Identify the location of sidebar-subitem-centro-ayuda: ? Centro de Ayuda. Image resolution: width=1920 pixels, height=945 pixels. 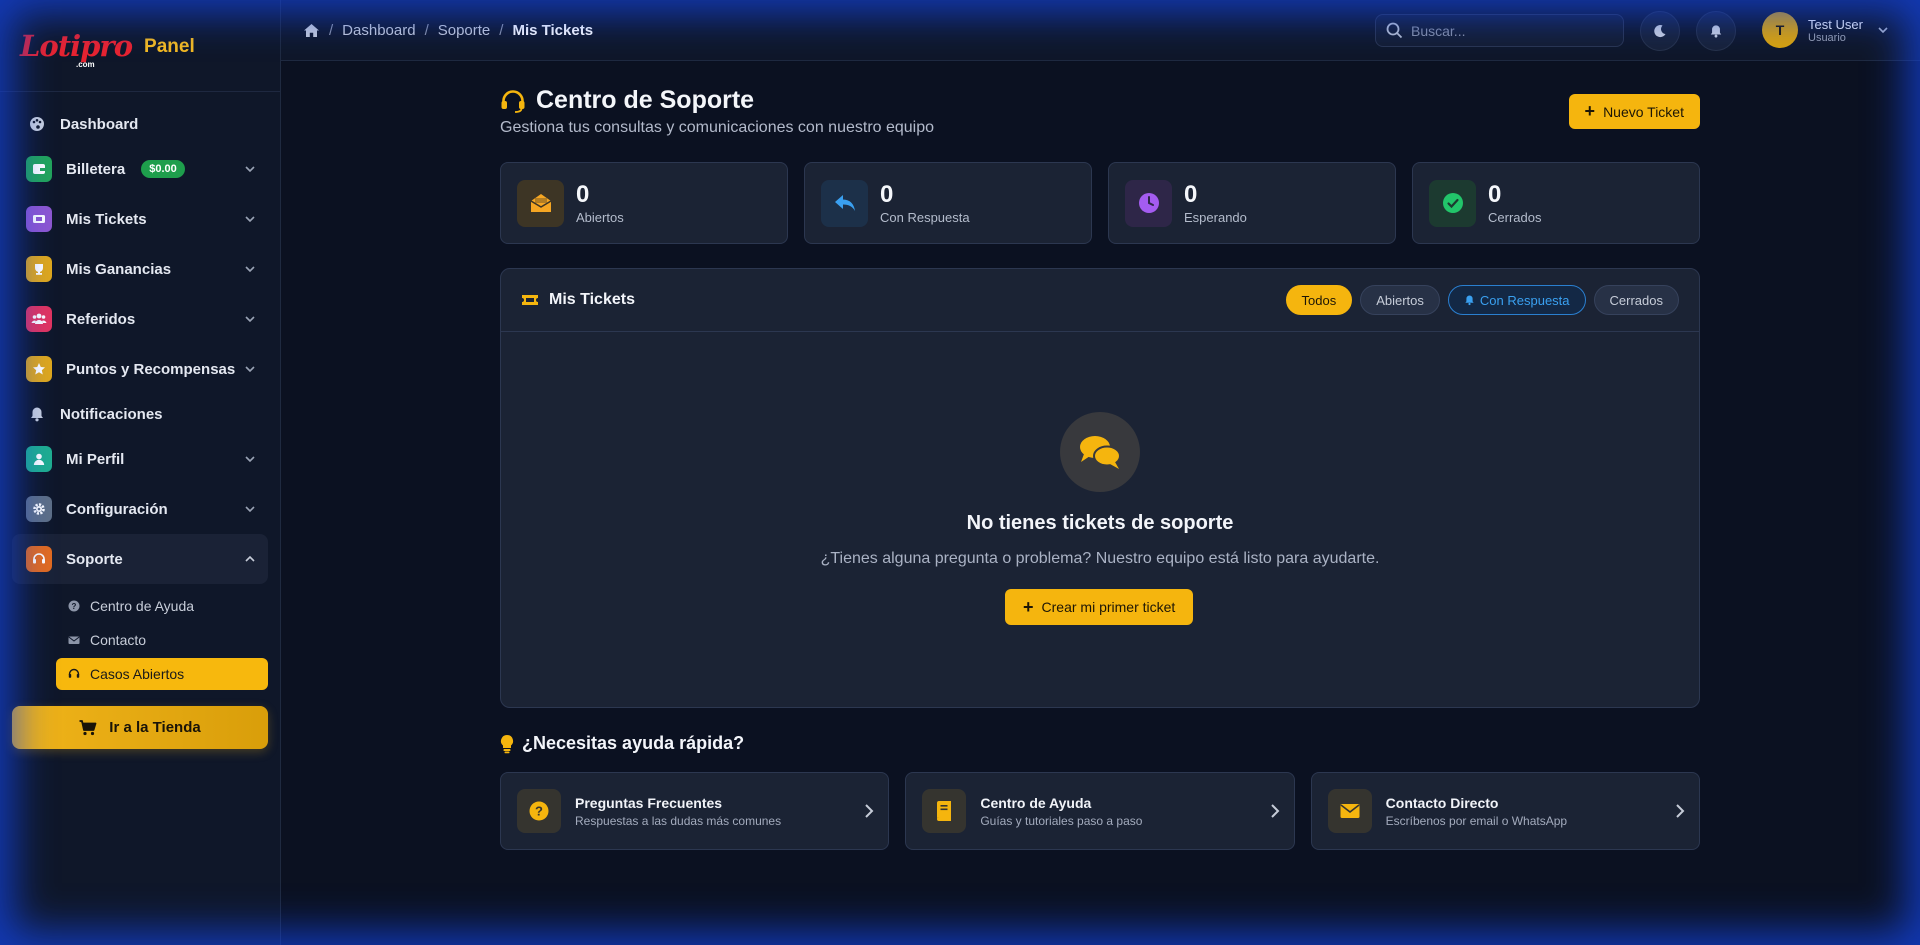
(162, 606).